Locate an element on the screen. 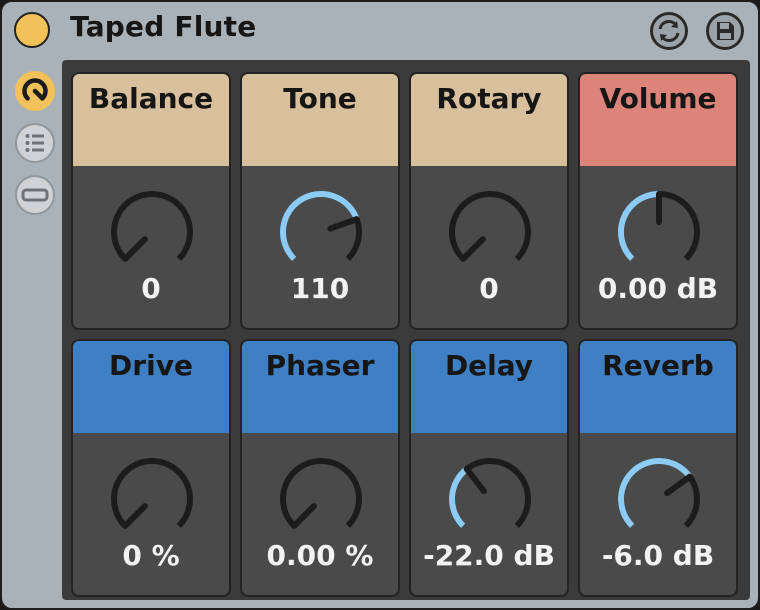 The height and width of the screenshot is (610, 760). drive-knob-pointer is located at coordinates (135, 516).